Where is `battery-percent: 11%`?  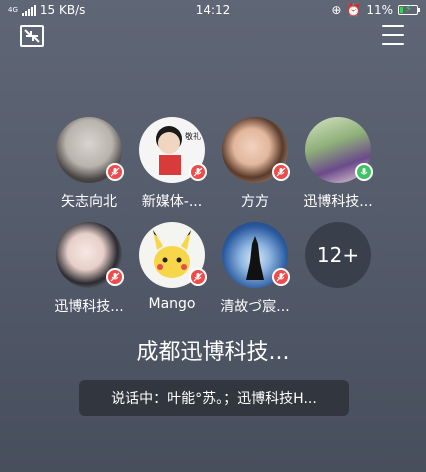 battery-percent: 11% is located at coordinates (379, 10).